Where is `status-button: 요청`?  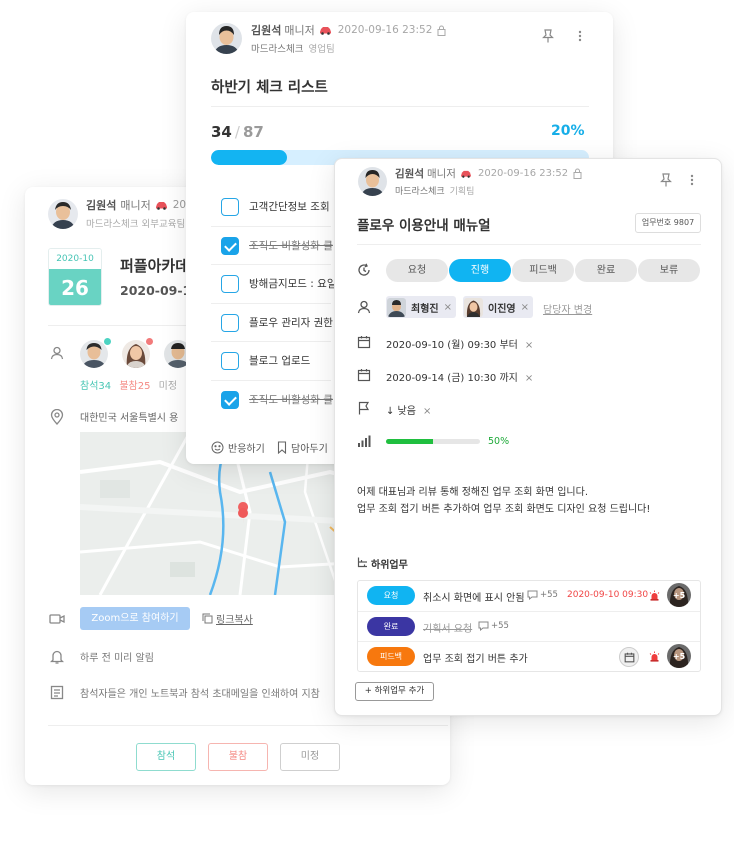 status-button: 요청 is located at coordinates (417, 270).